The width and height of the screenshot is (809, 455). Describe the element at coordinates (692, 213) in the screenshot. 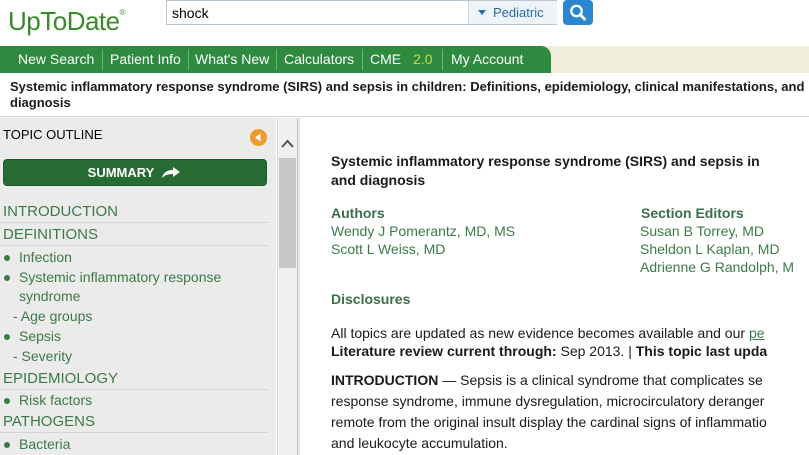

I see `section-editors-heading: Section Editors` at that location.